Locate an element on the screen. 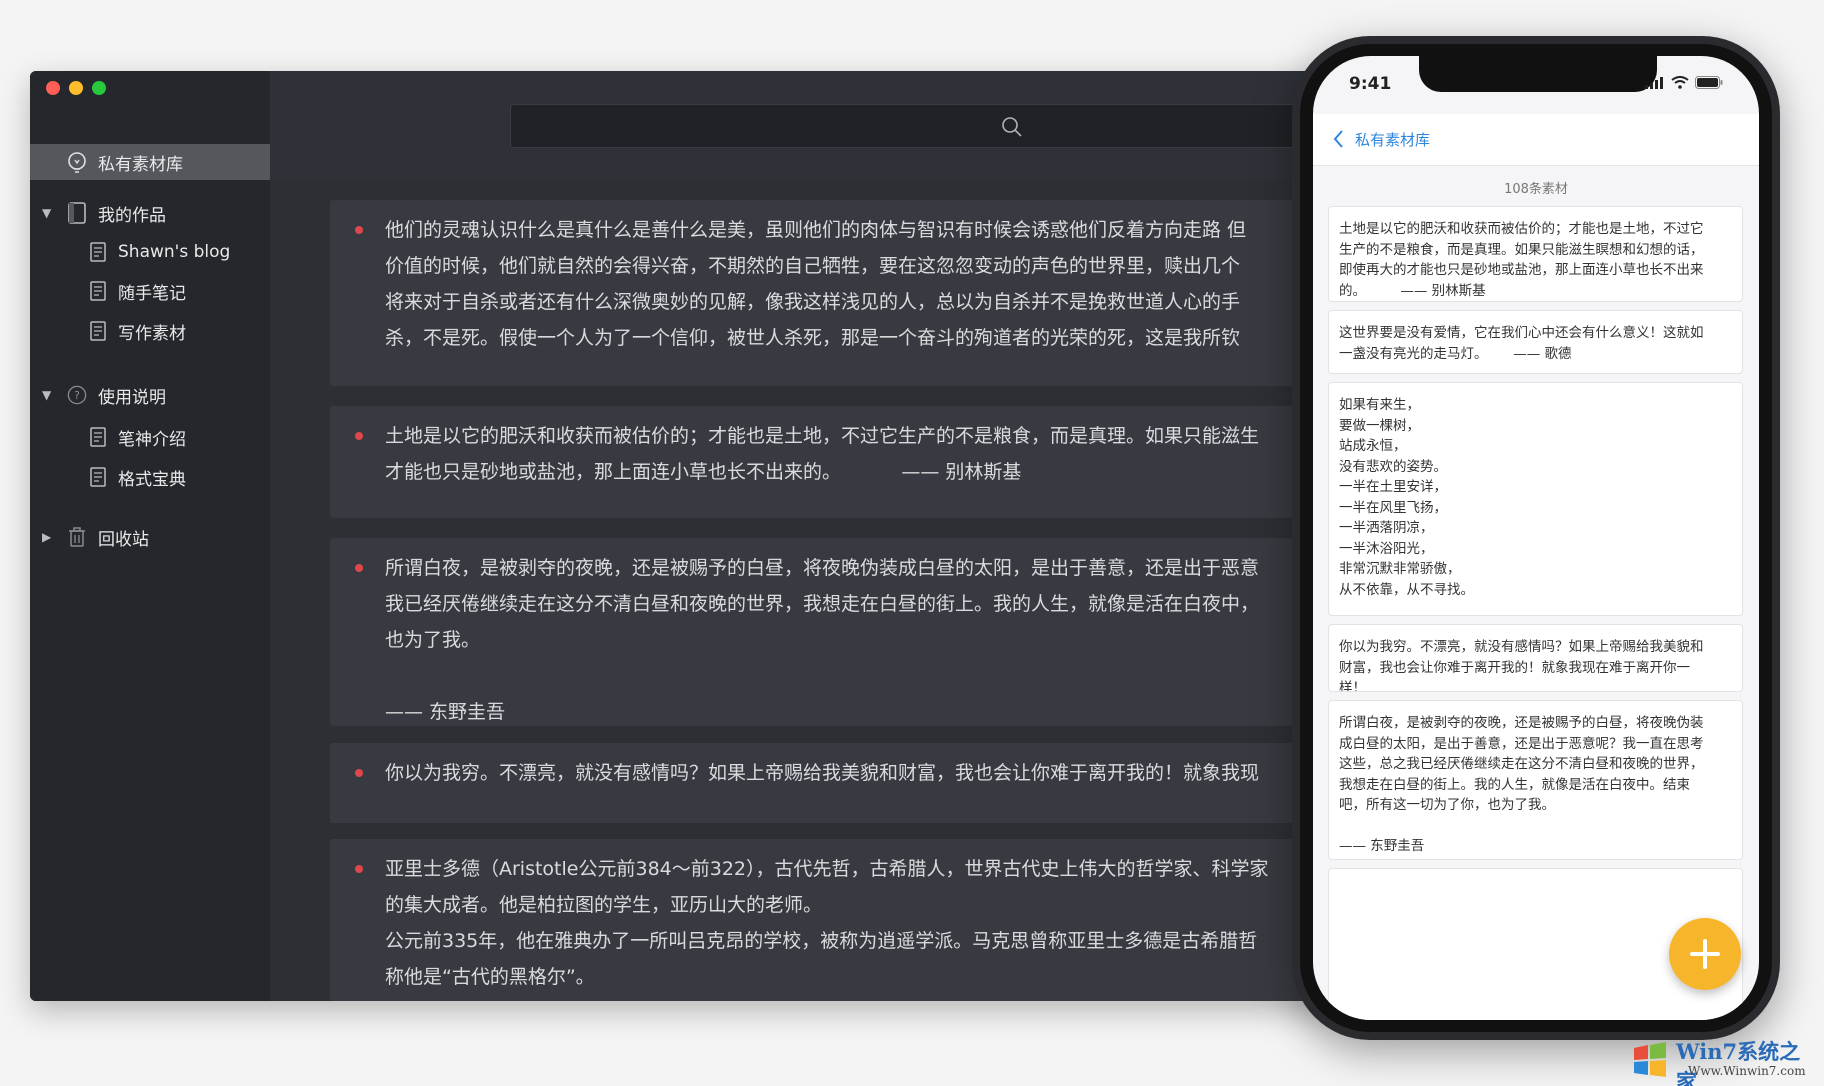 The height and width of the screenshot is (1086, 1824). sidebar-item-label: 使用说明 is located at coordinates (132, 397).